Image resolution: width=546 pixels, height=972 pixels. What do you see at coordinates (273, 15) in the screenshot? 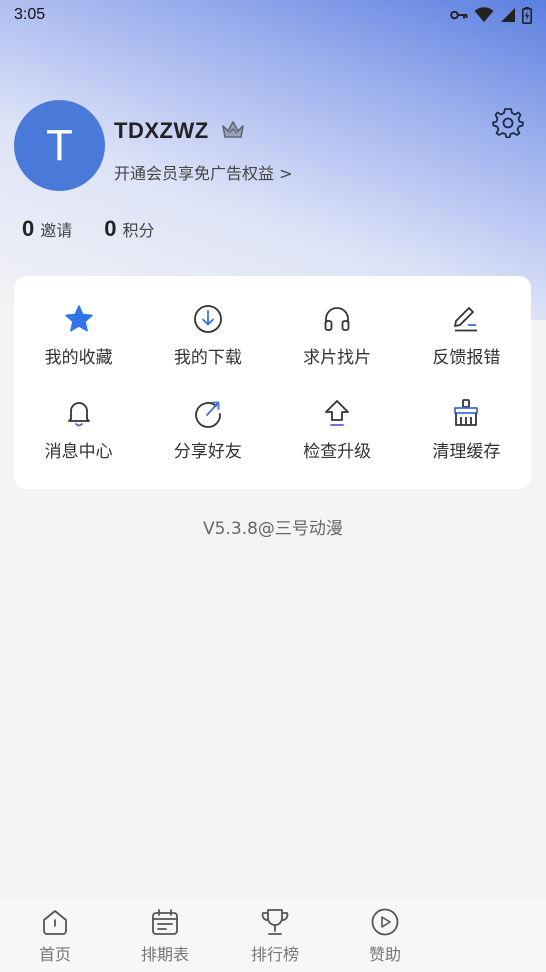
I see `status-bar: 3:05` at bounding box center [273, 15].